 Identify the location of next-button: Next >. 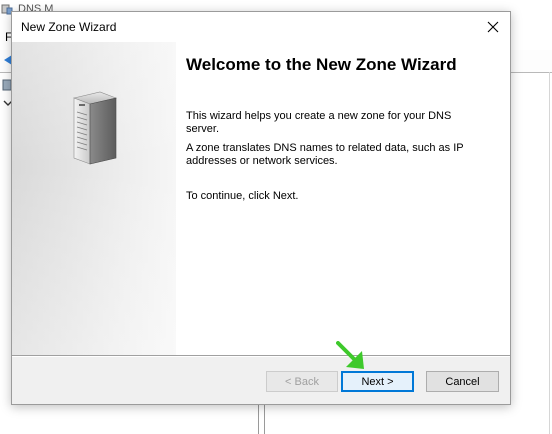
(377, 381).